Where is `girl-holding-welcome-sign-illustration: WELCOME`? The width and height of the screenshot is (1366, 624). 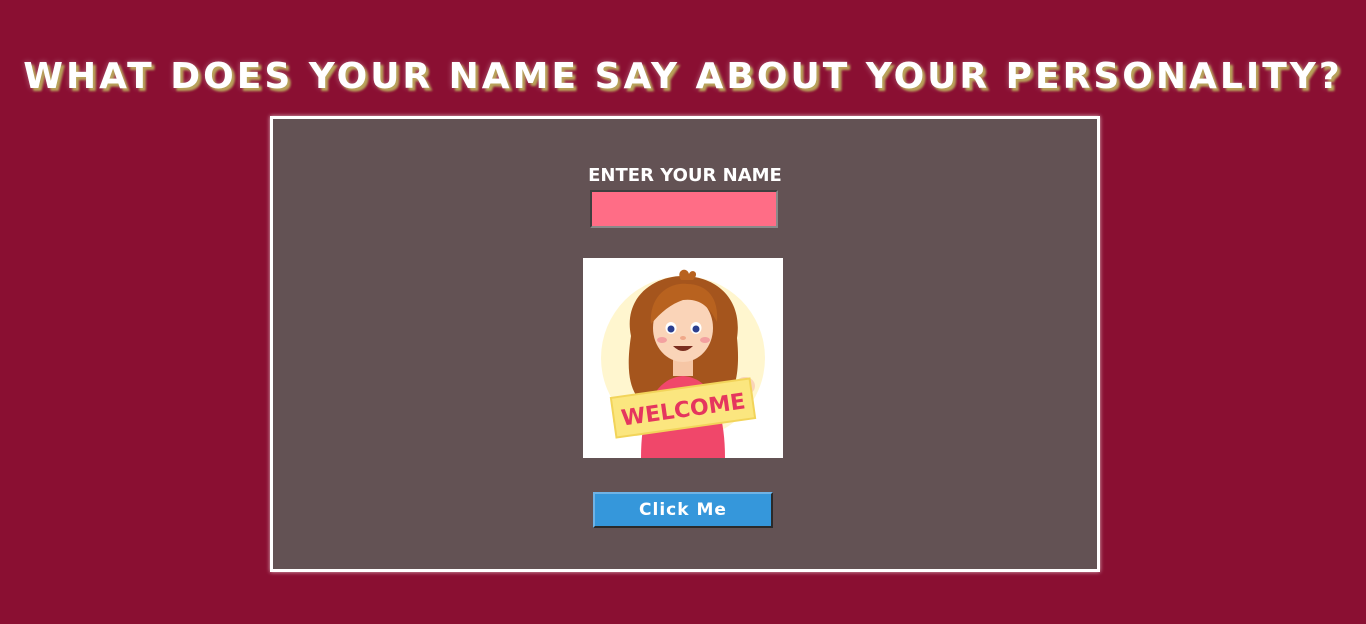 girl-holding-welcome-sign-illustration: WELCOME is located at coordinates (683, 363).